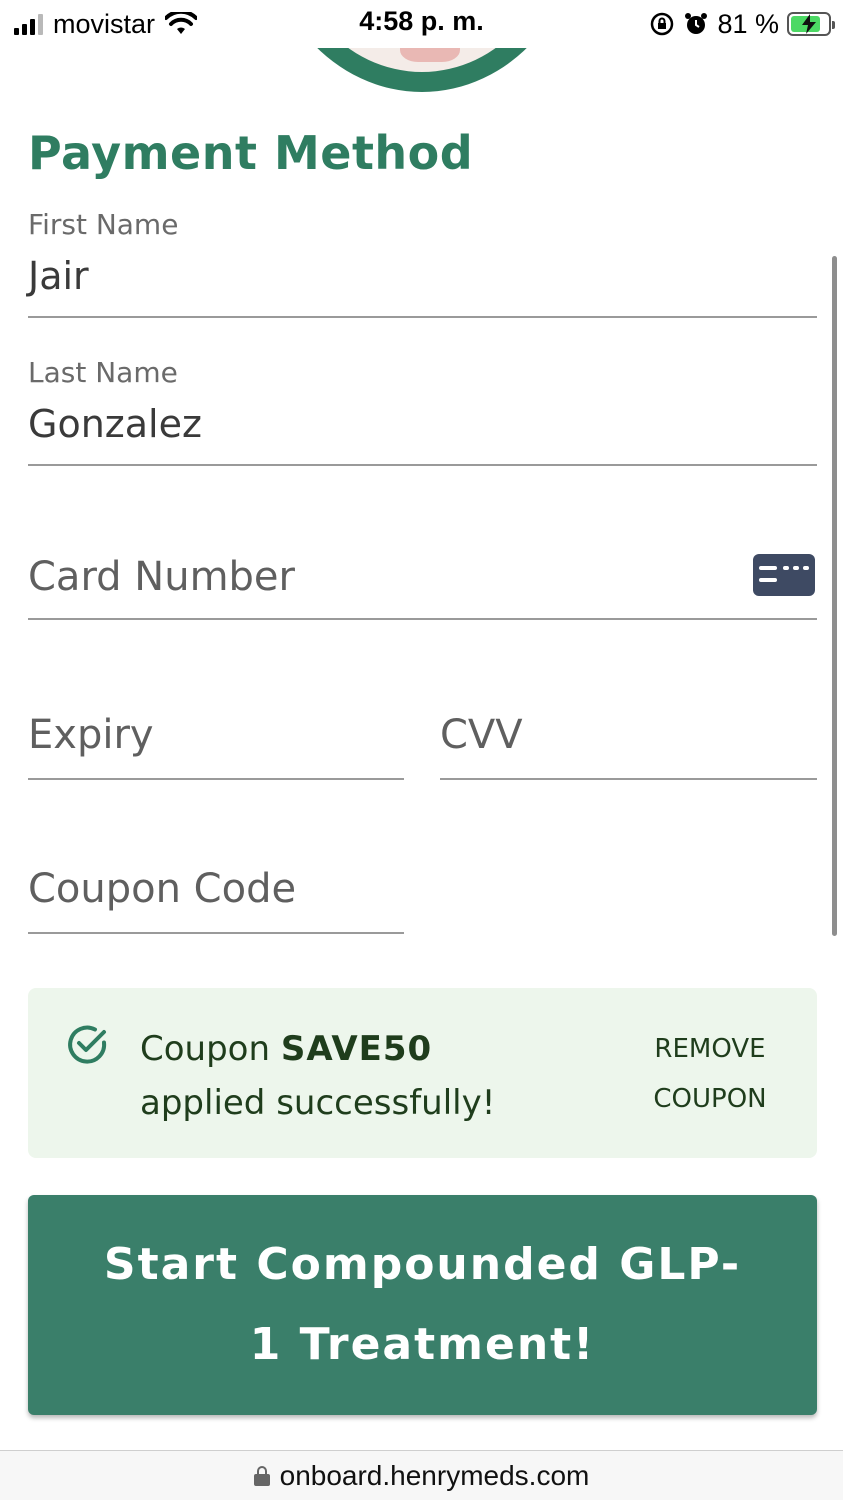  What do you see at coordinates (58, 276) in the screenshot?
I see `first-name-value: Jair` at bounding box center [58, 276].